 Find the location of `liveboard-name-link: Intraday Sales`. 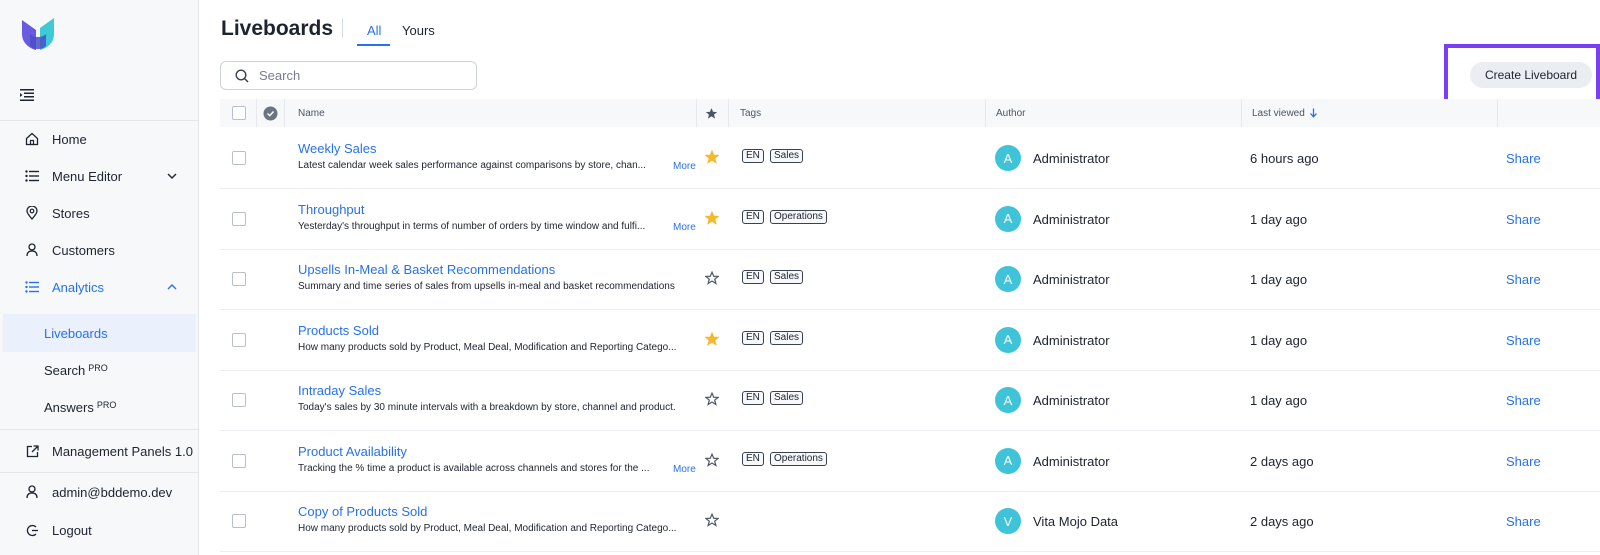

liveboard-name-link: Intraday Sales is located at coordinates (339, 390).